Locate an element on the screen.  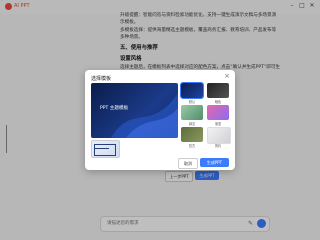
template-label: 默认 is located at coordinates (192, 102).